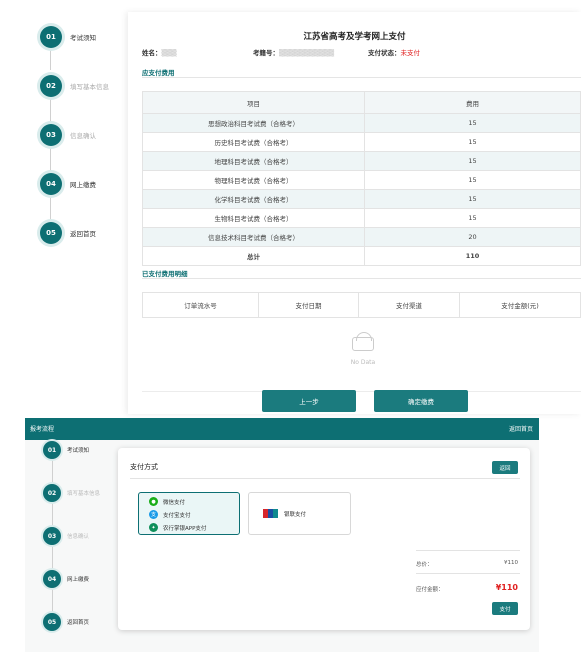 Image resolution: width=581 pixels, height=652 pixels. Describe the element at coordinates (361, 142) in the screenshot. I see `table-row: 历史科目考试费（合格考） 15` at that location.